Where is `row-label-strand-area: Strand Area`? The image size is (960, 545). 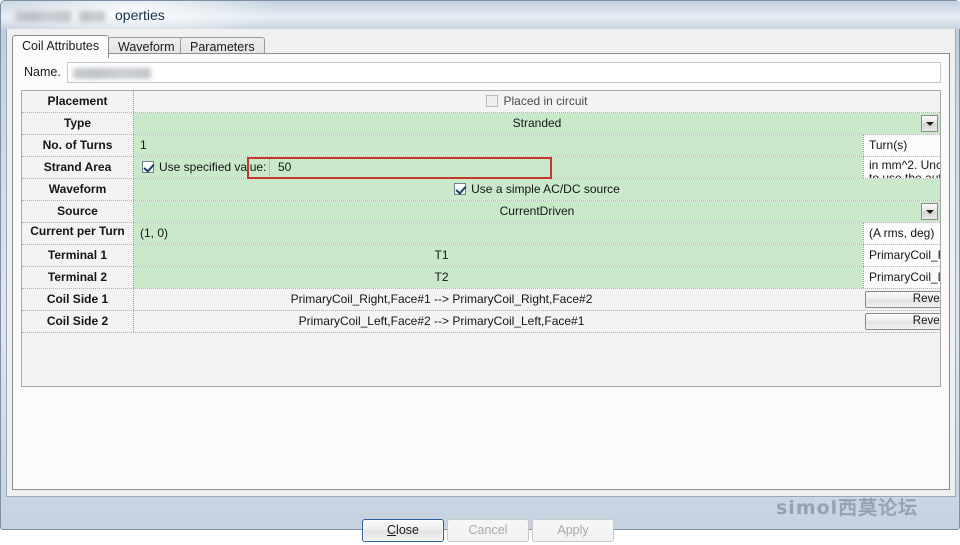 row-label-strand-area: Strand Area is located at coordinates (78, 167).